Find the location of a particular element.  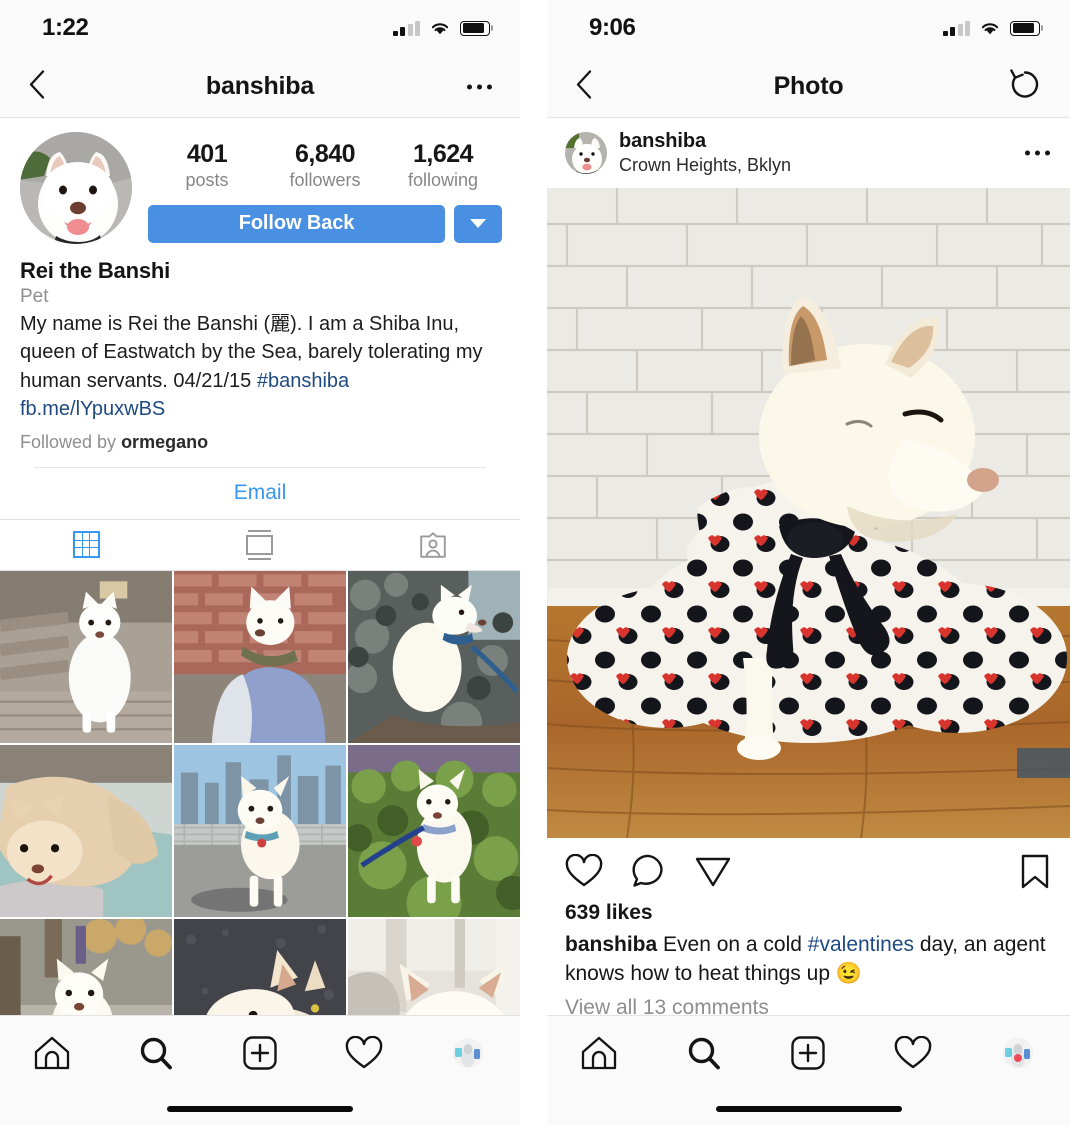

followers-count: 6,840 is located at coordinates (325, 154).